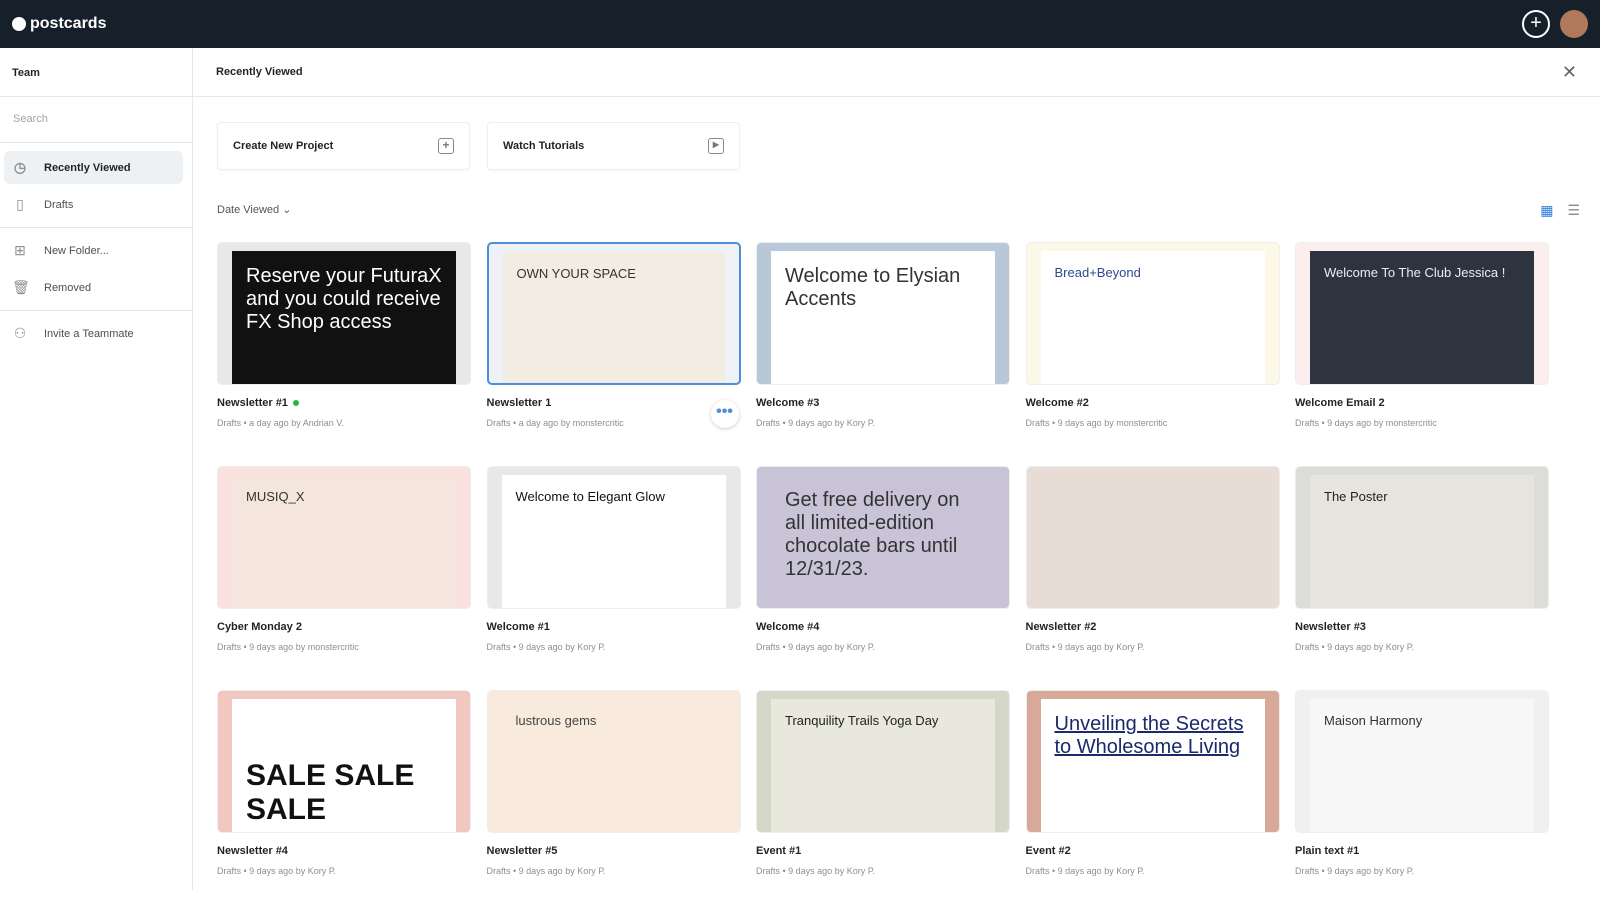  Describe the element at coordinates (614, 313) in the screenshot. I see `thumbnail: OWN YOUR SPACE` at that location.